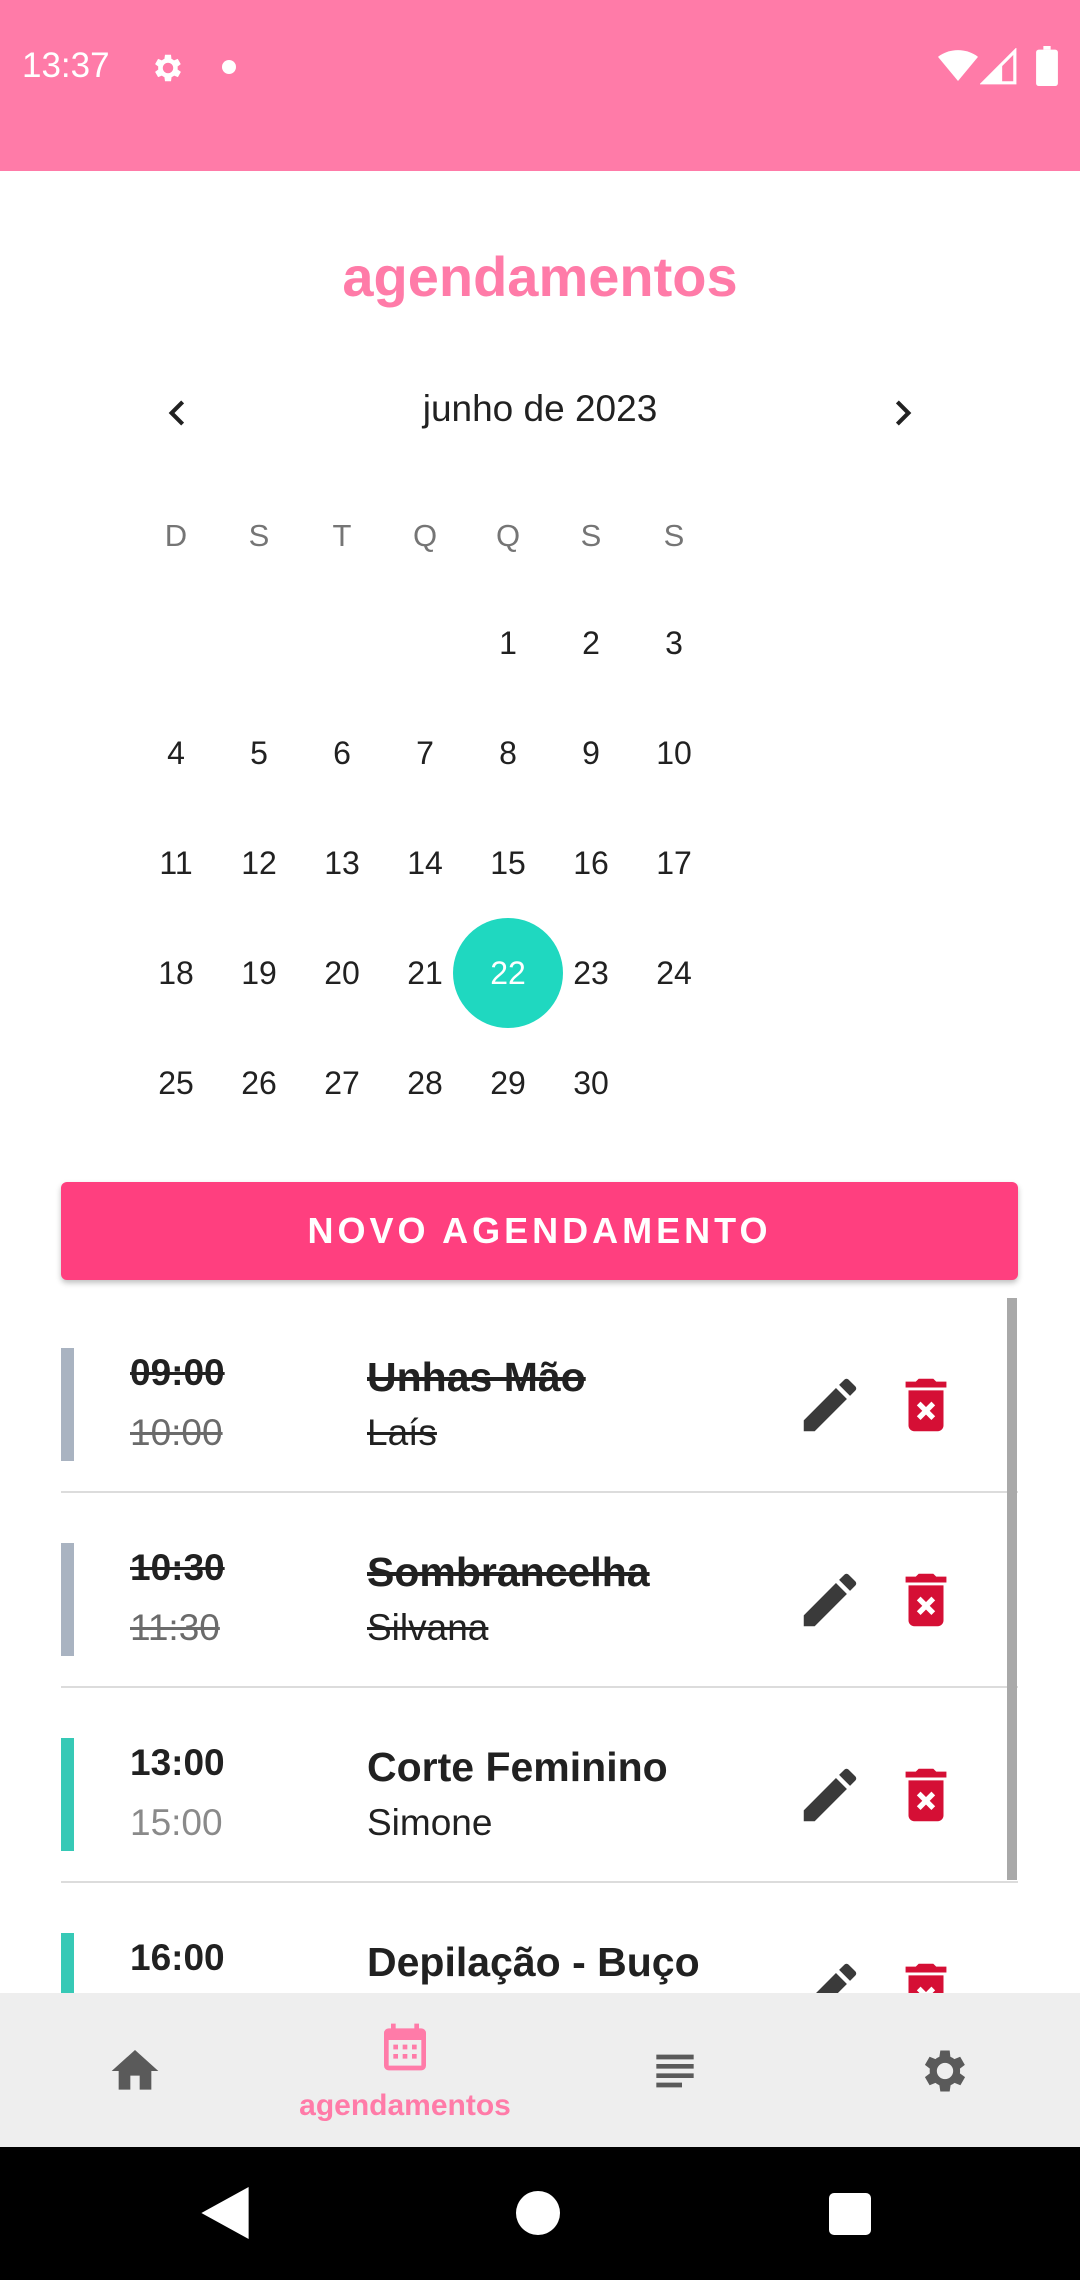  I want to click on appointment-service: Sombrancelha, so click(508, 1572).